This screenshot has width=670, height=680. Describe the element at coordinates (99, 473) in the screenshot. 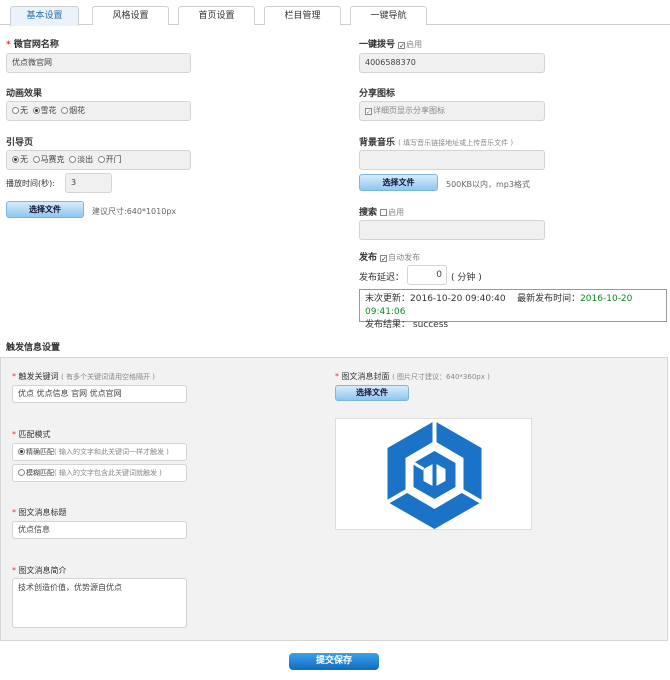

I see `match-fuzzy-option: 模糊匹配( 输入的文字包含此关键词就触发 )` at that location.